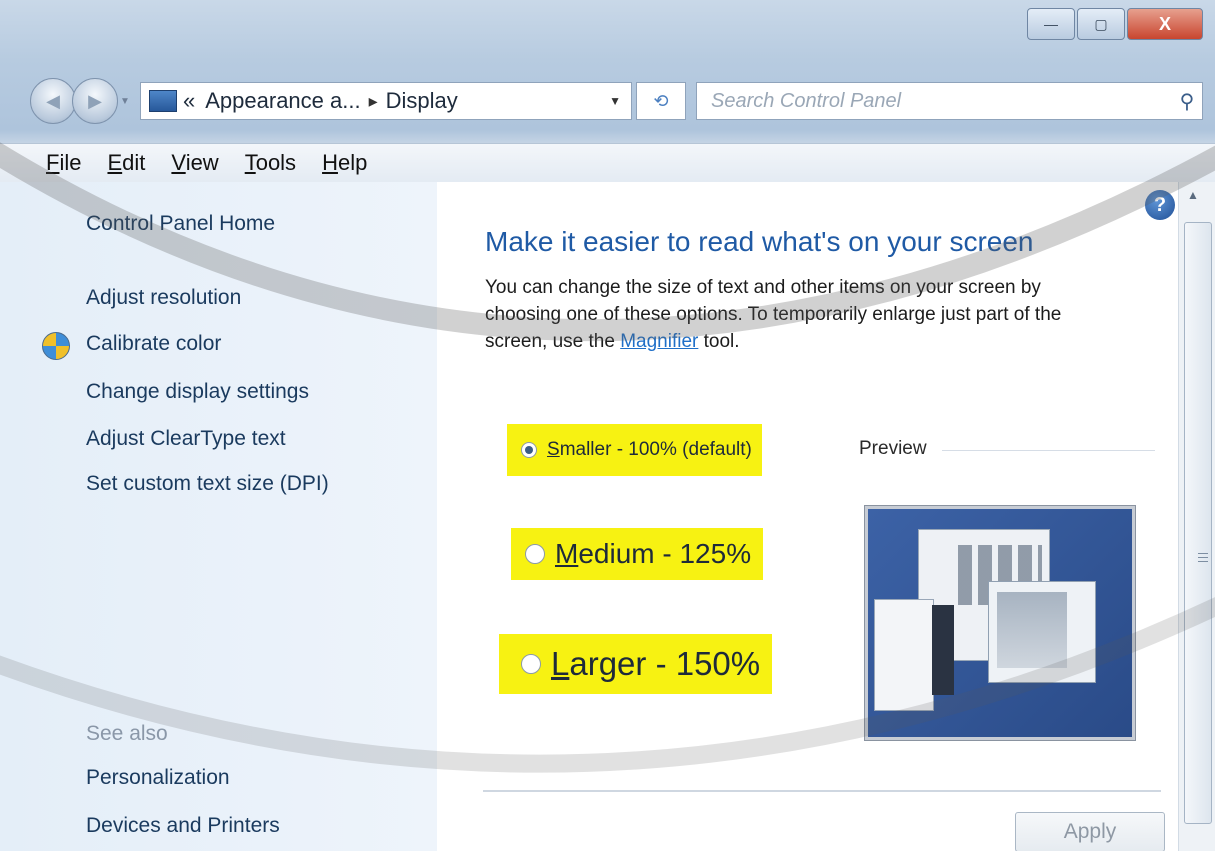 The image size is (1215, 851). What do you see at coordinates (653, 553) in the screenshot?
I see `option-medium-label: Medium - 125%` at bounding box center [653, 553].